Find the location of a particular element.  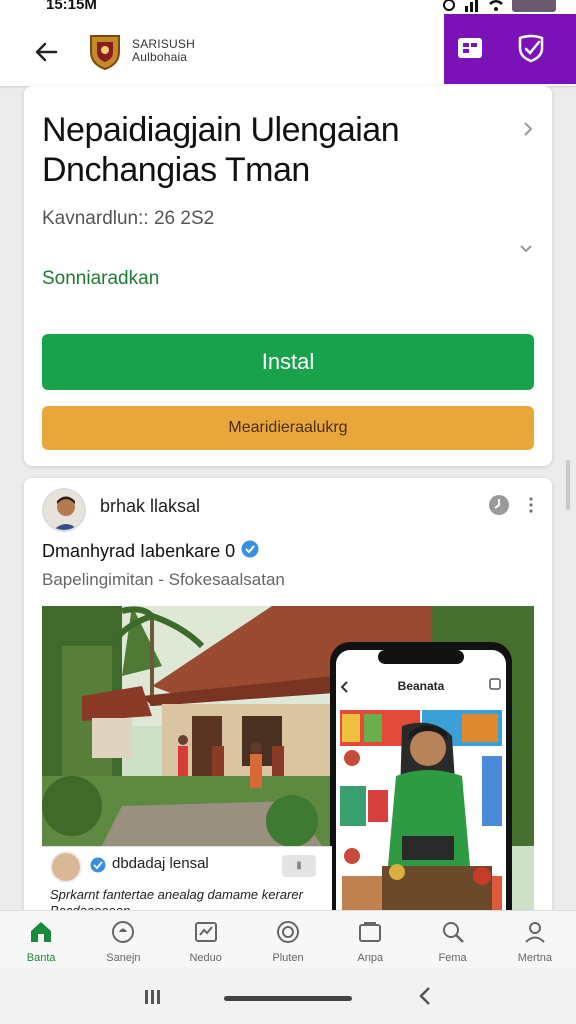

games-icon is located at coordinates (123, 934).